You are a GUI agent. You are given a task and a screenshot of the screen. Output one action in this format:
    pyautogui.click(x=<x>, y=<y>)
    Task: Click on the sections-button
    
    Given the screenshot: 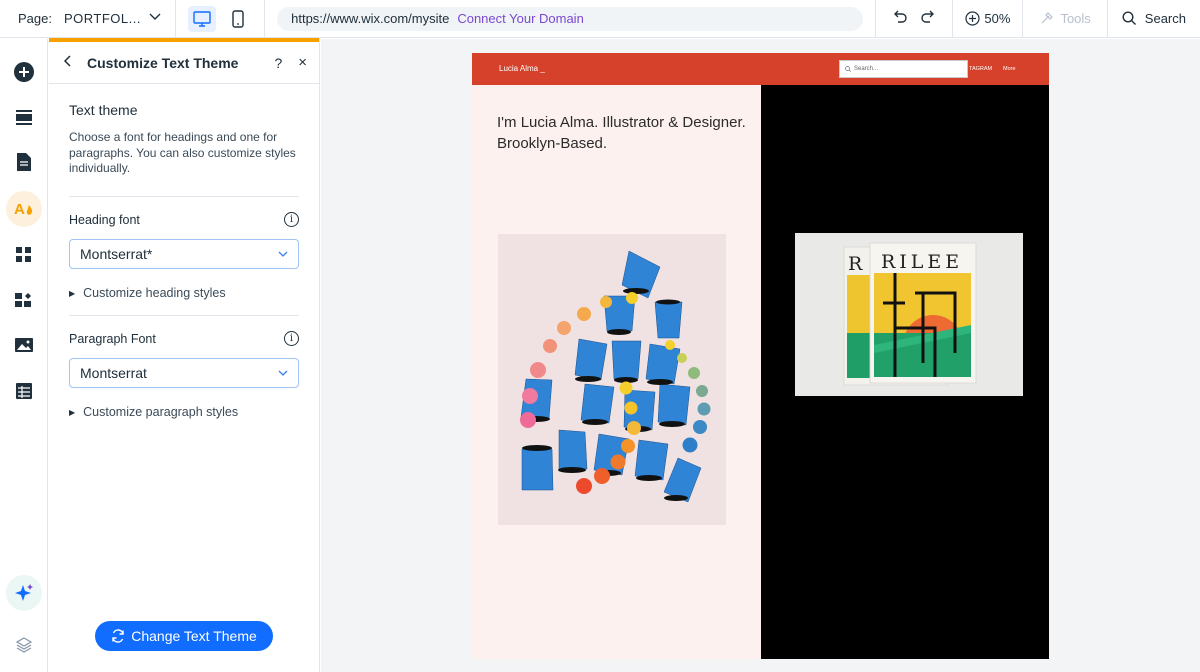 What is the action you would take?
    pyautogui.click(x=24, y=117)
    